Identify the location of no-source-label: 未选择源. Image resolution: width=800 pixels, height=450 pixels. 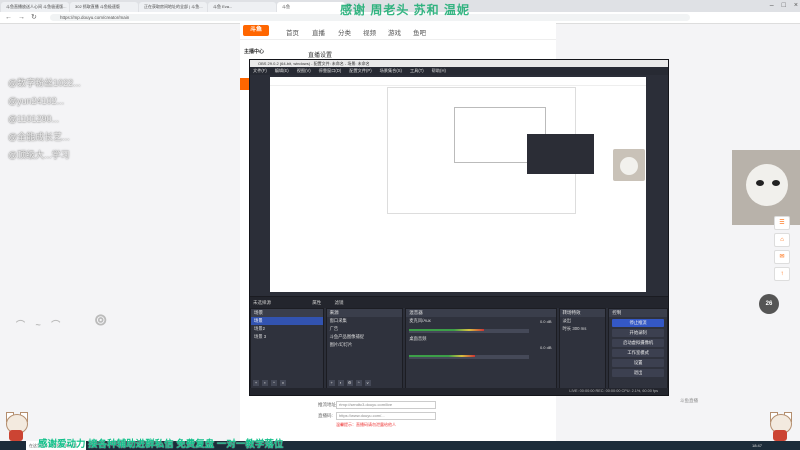
(262, 302).